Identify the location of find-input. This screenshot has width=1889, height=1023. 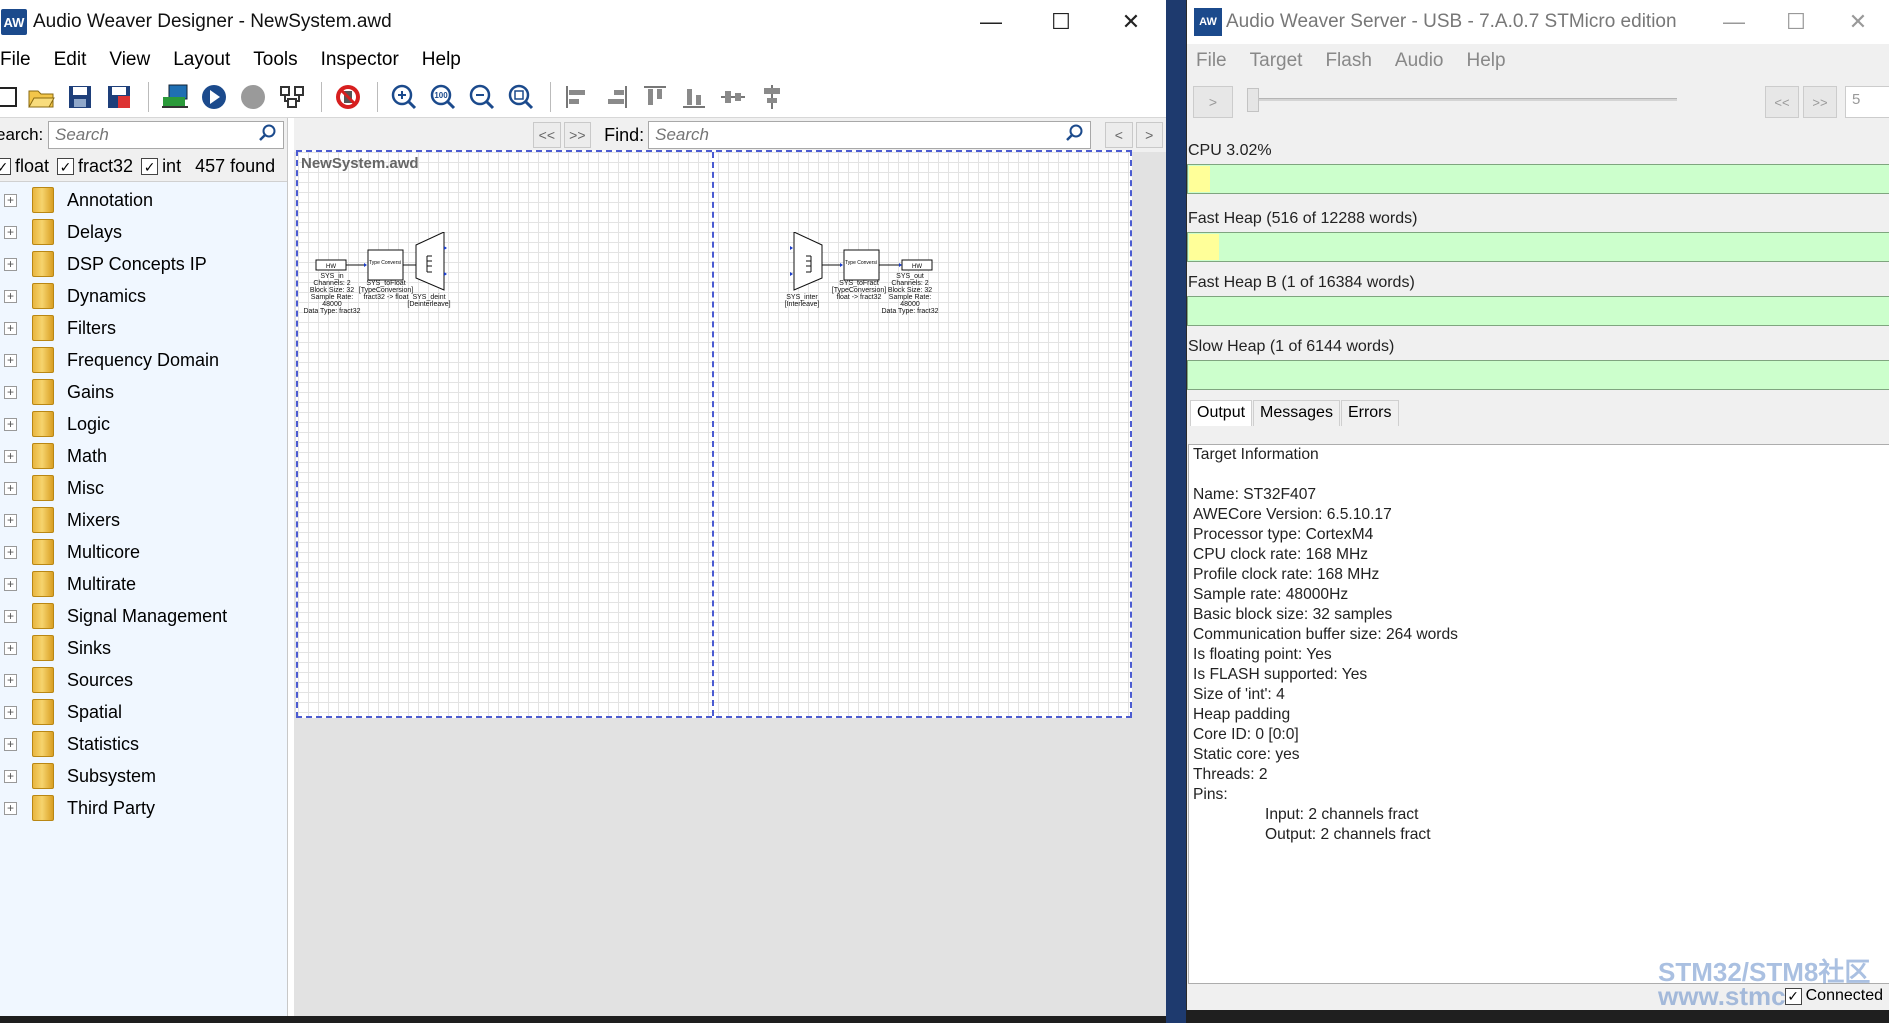
(855, 135).